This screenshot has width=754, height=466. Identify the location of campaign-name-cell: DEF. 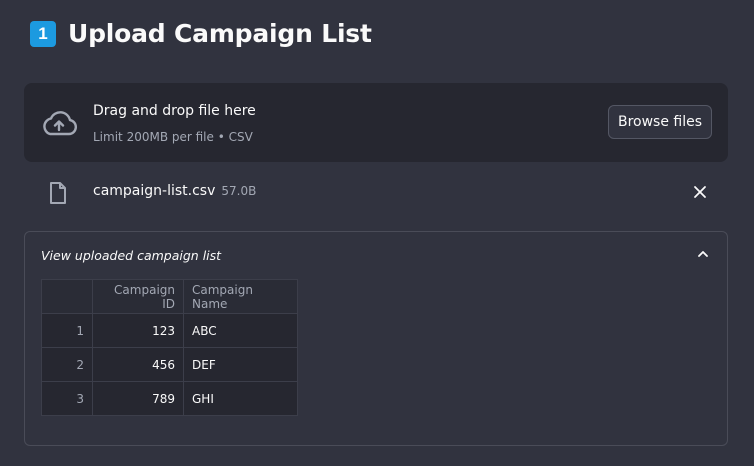
(240, 364).